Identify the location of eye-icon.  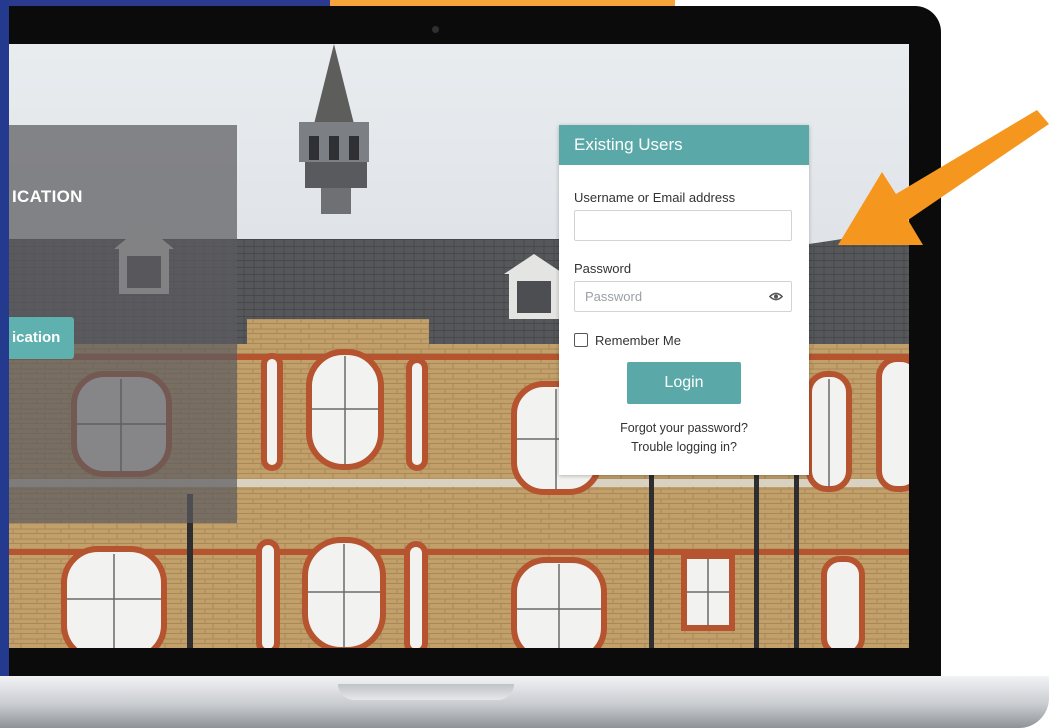
(776, 296).